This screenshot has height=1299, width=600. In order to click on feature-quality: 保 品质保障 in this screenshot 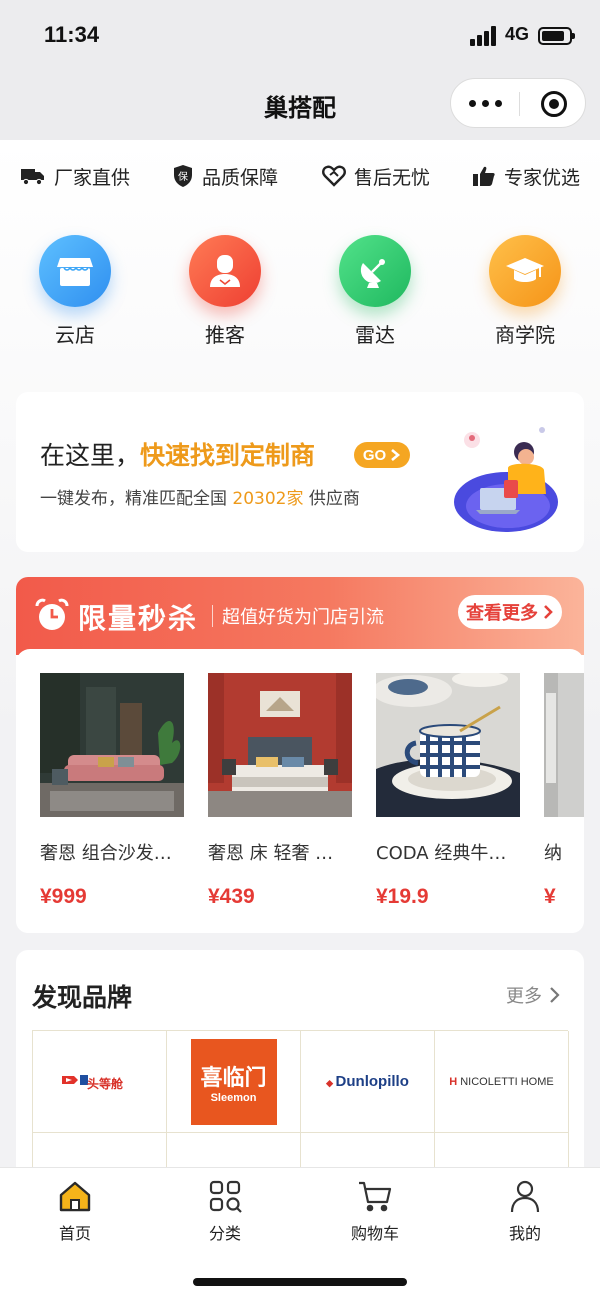, I will do `click(225, 176)`.